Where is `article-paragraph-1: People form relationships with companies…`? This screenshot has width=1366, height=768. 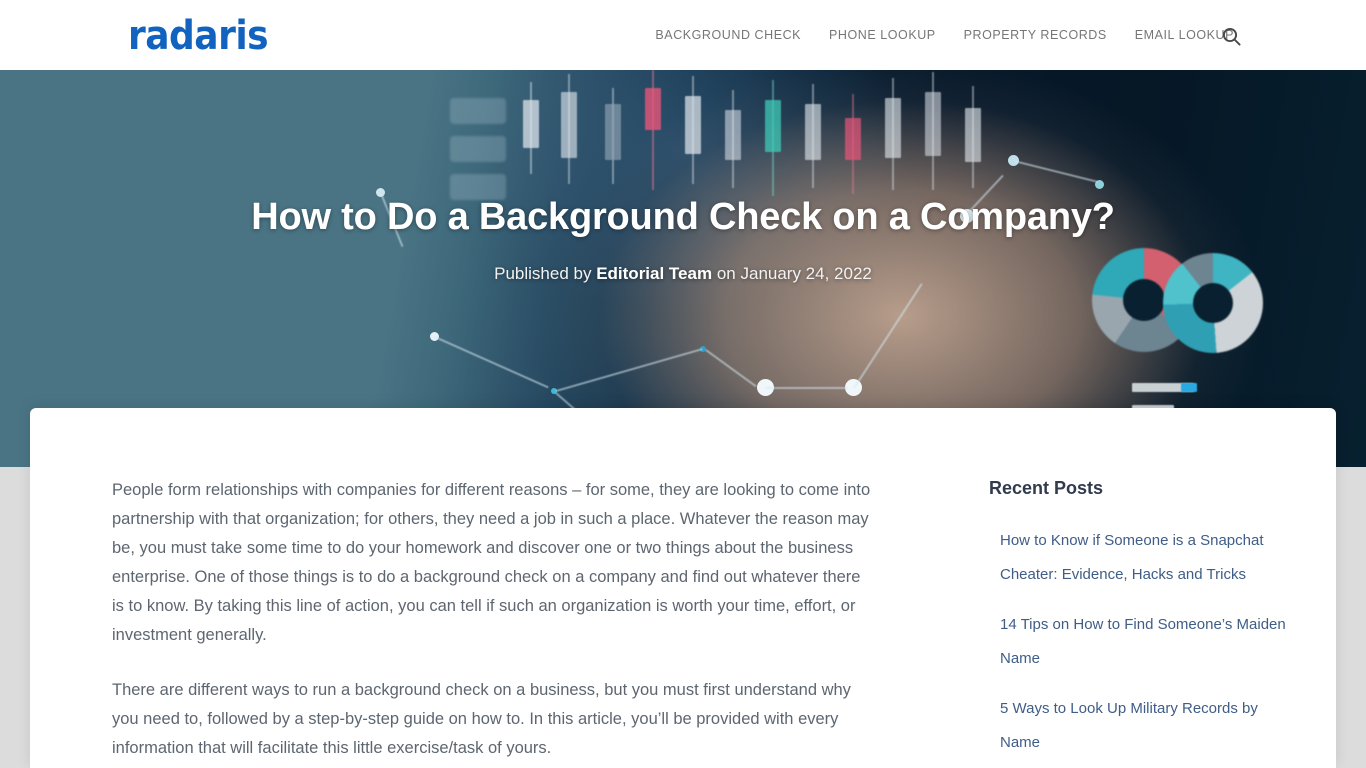
article-paragraph-1: People form relationships with companies… is located at coordinates (491, 562).